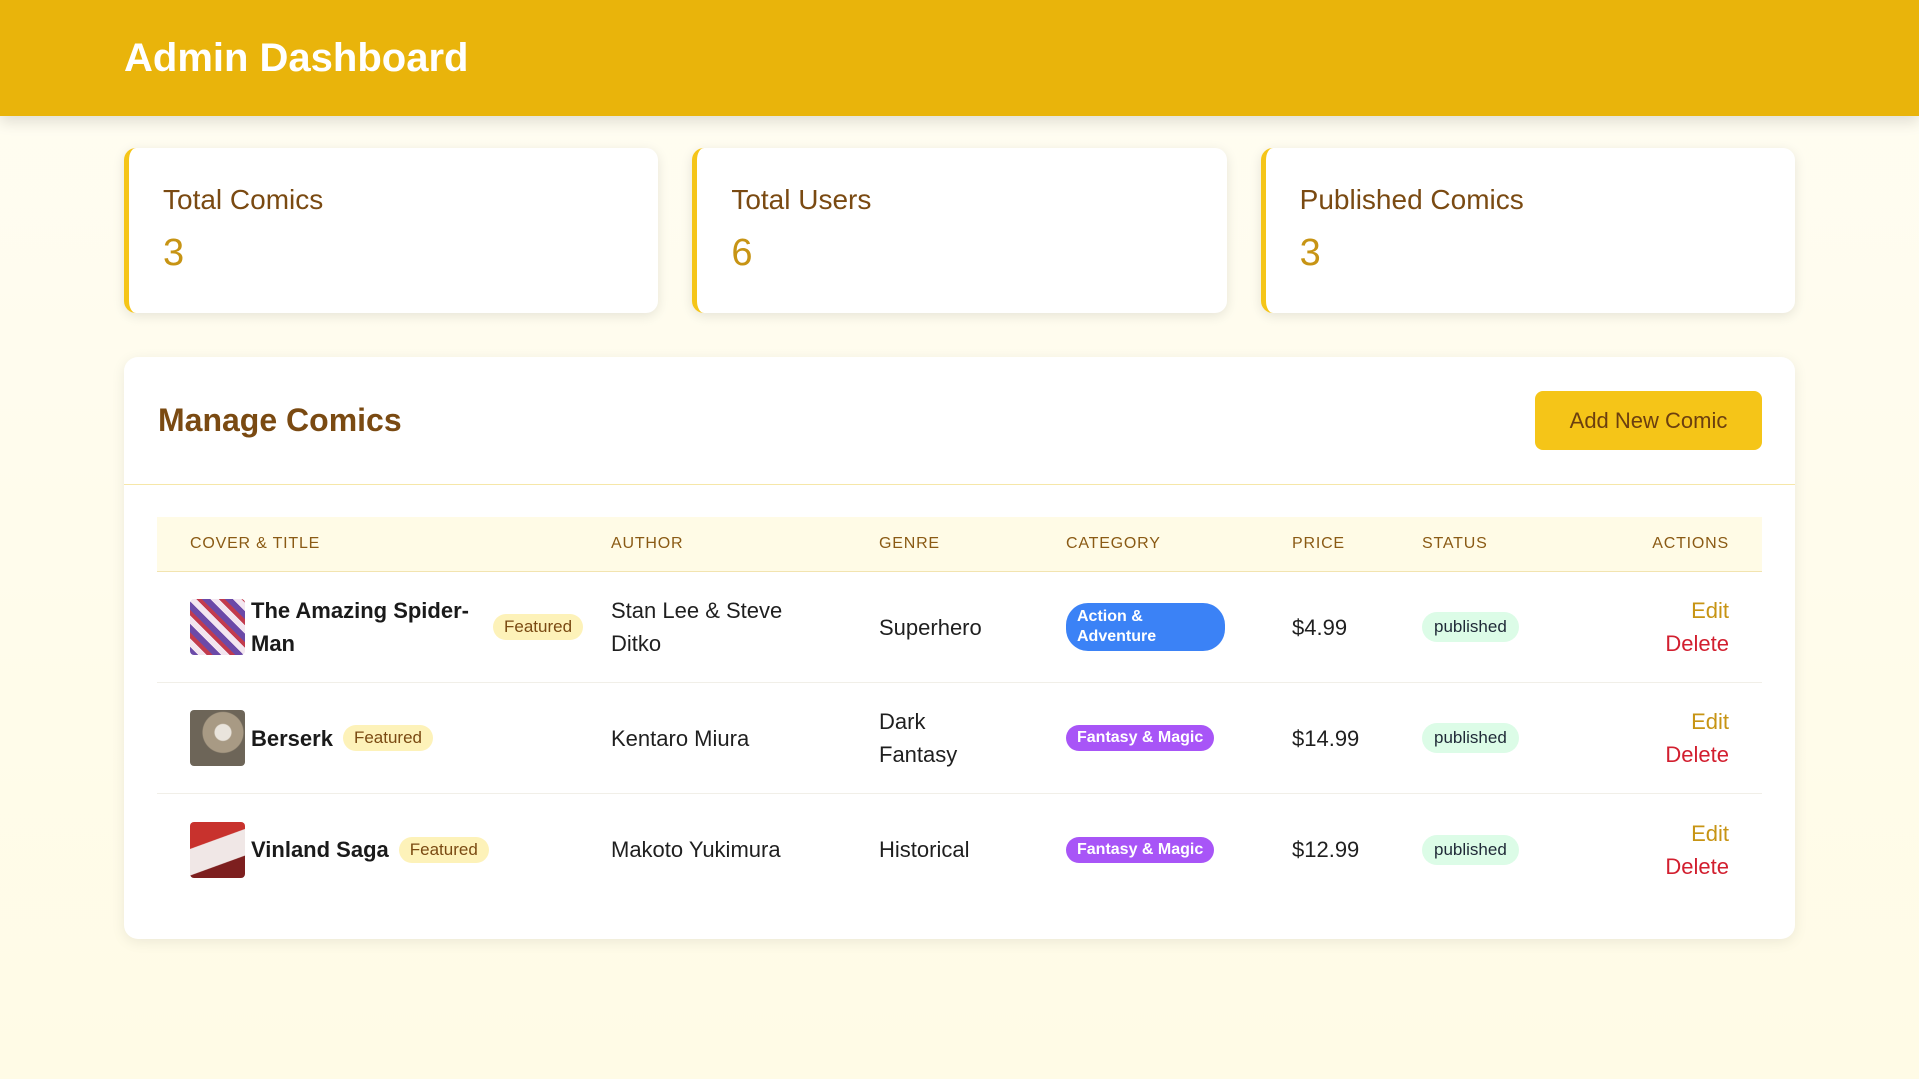  What do you see at coordinates (255, 543) in the screenshot?
I see `column-header-cover-title: COVER & TITLE` at bounding box center [255, 543].